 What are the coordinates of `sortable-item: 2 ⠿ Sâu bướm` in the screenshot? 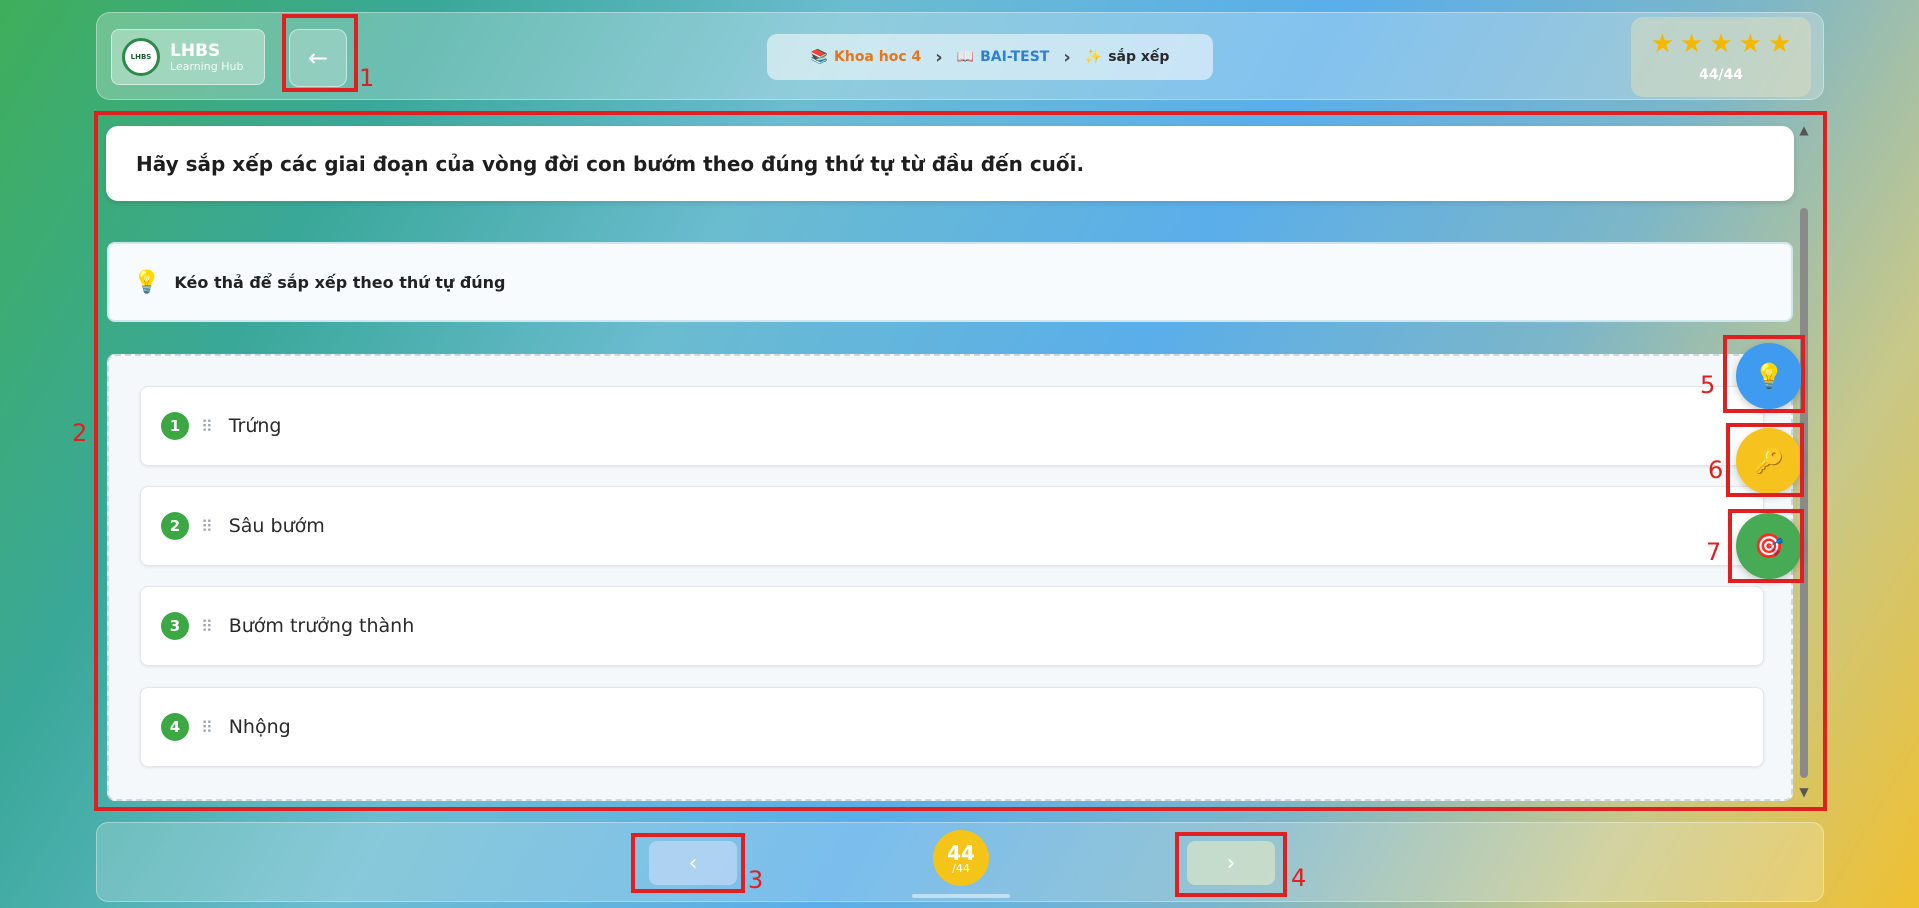 It's located at (952, 526).